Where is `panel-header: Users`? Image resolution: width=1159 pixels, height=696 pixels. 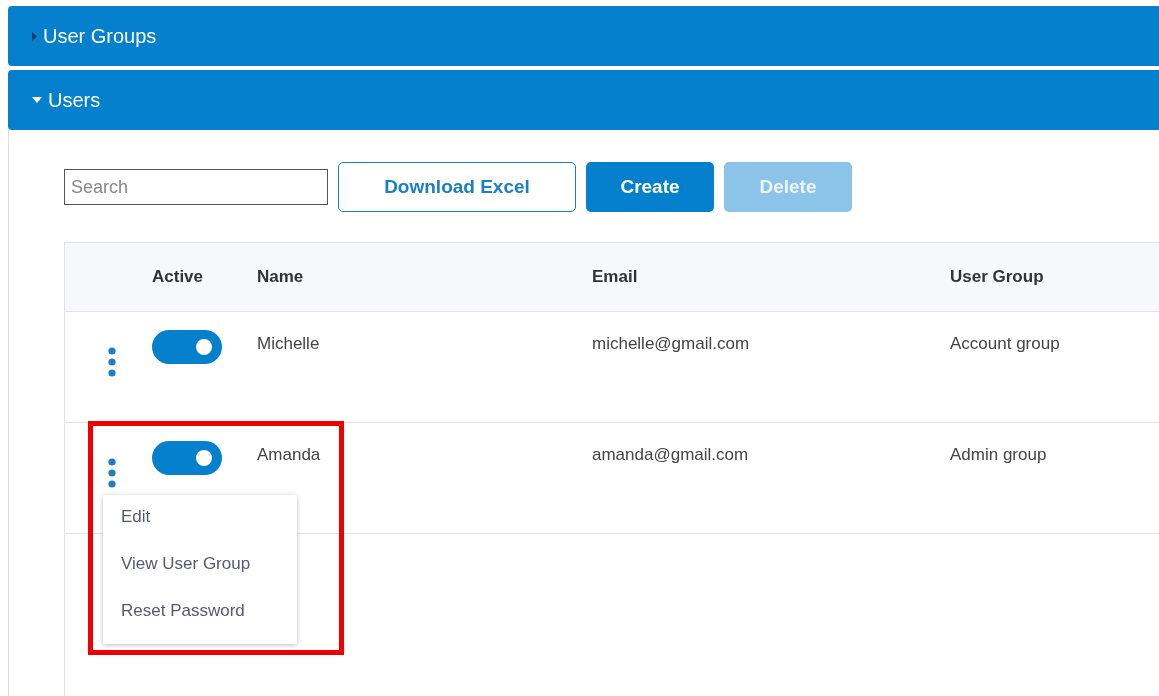 panel-header: Users is located at coordinates (583, 100).